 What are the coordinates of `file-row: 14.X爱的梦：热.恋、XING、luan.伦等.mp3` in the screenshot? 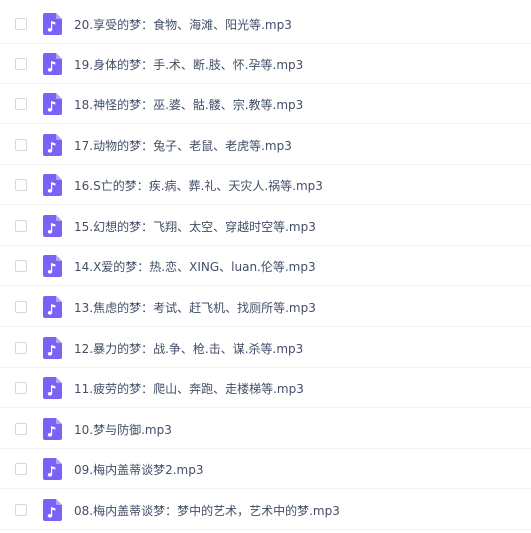 It's located at (265, 266).